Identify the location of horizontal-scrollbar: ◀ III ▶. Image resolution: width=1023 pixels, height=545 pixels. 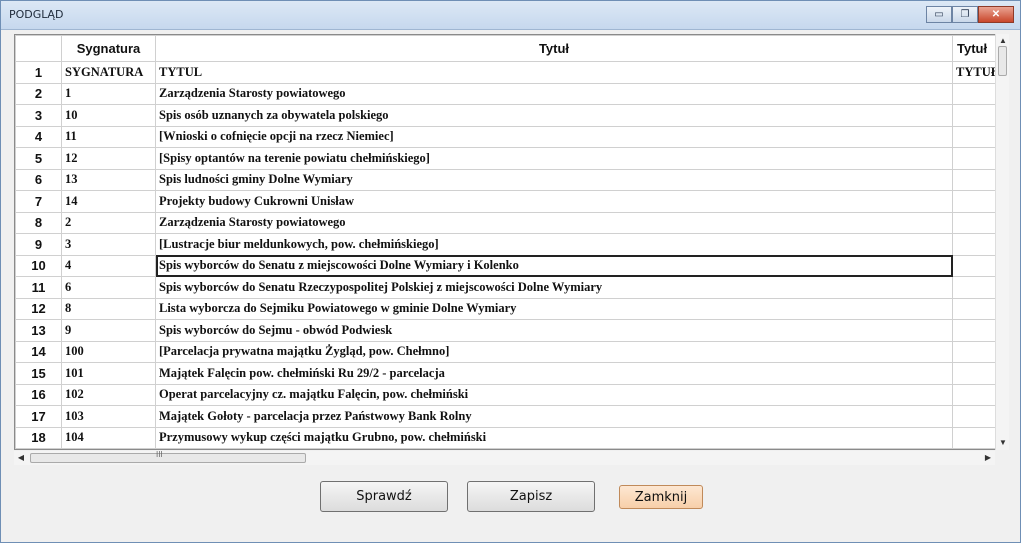
(504, 457).